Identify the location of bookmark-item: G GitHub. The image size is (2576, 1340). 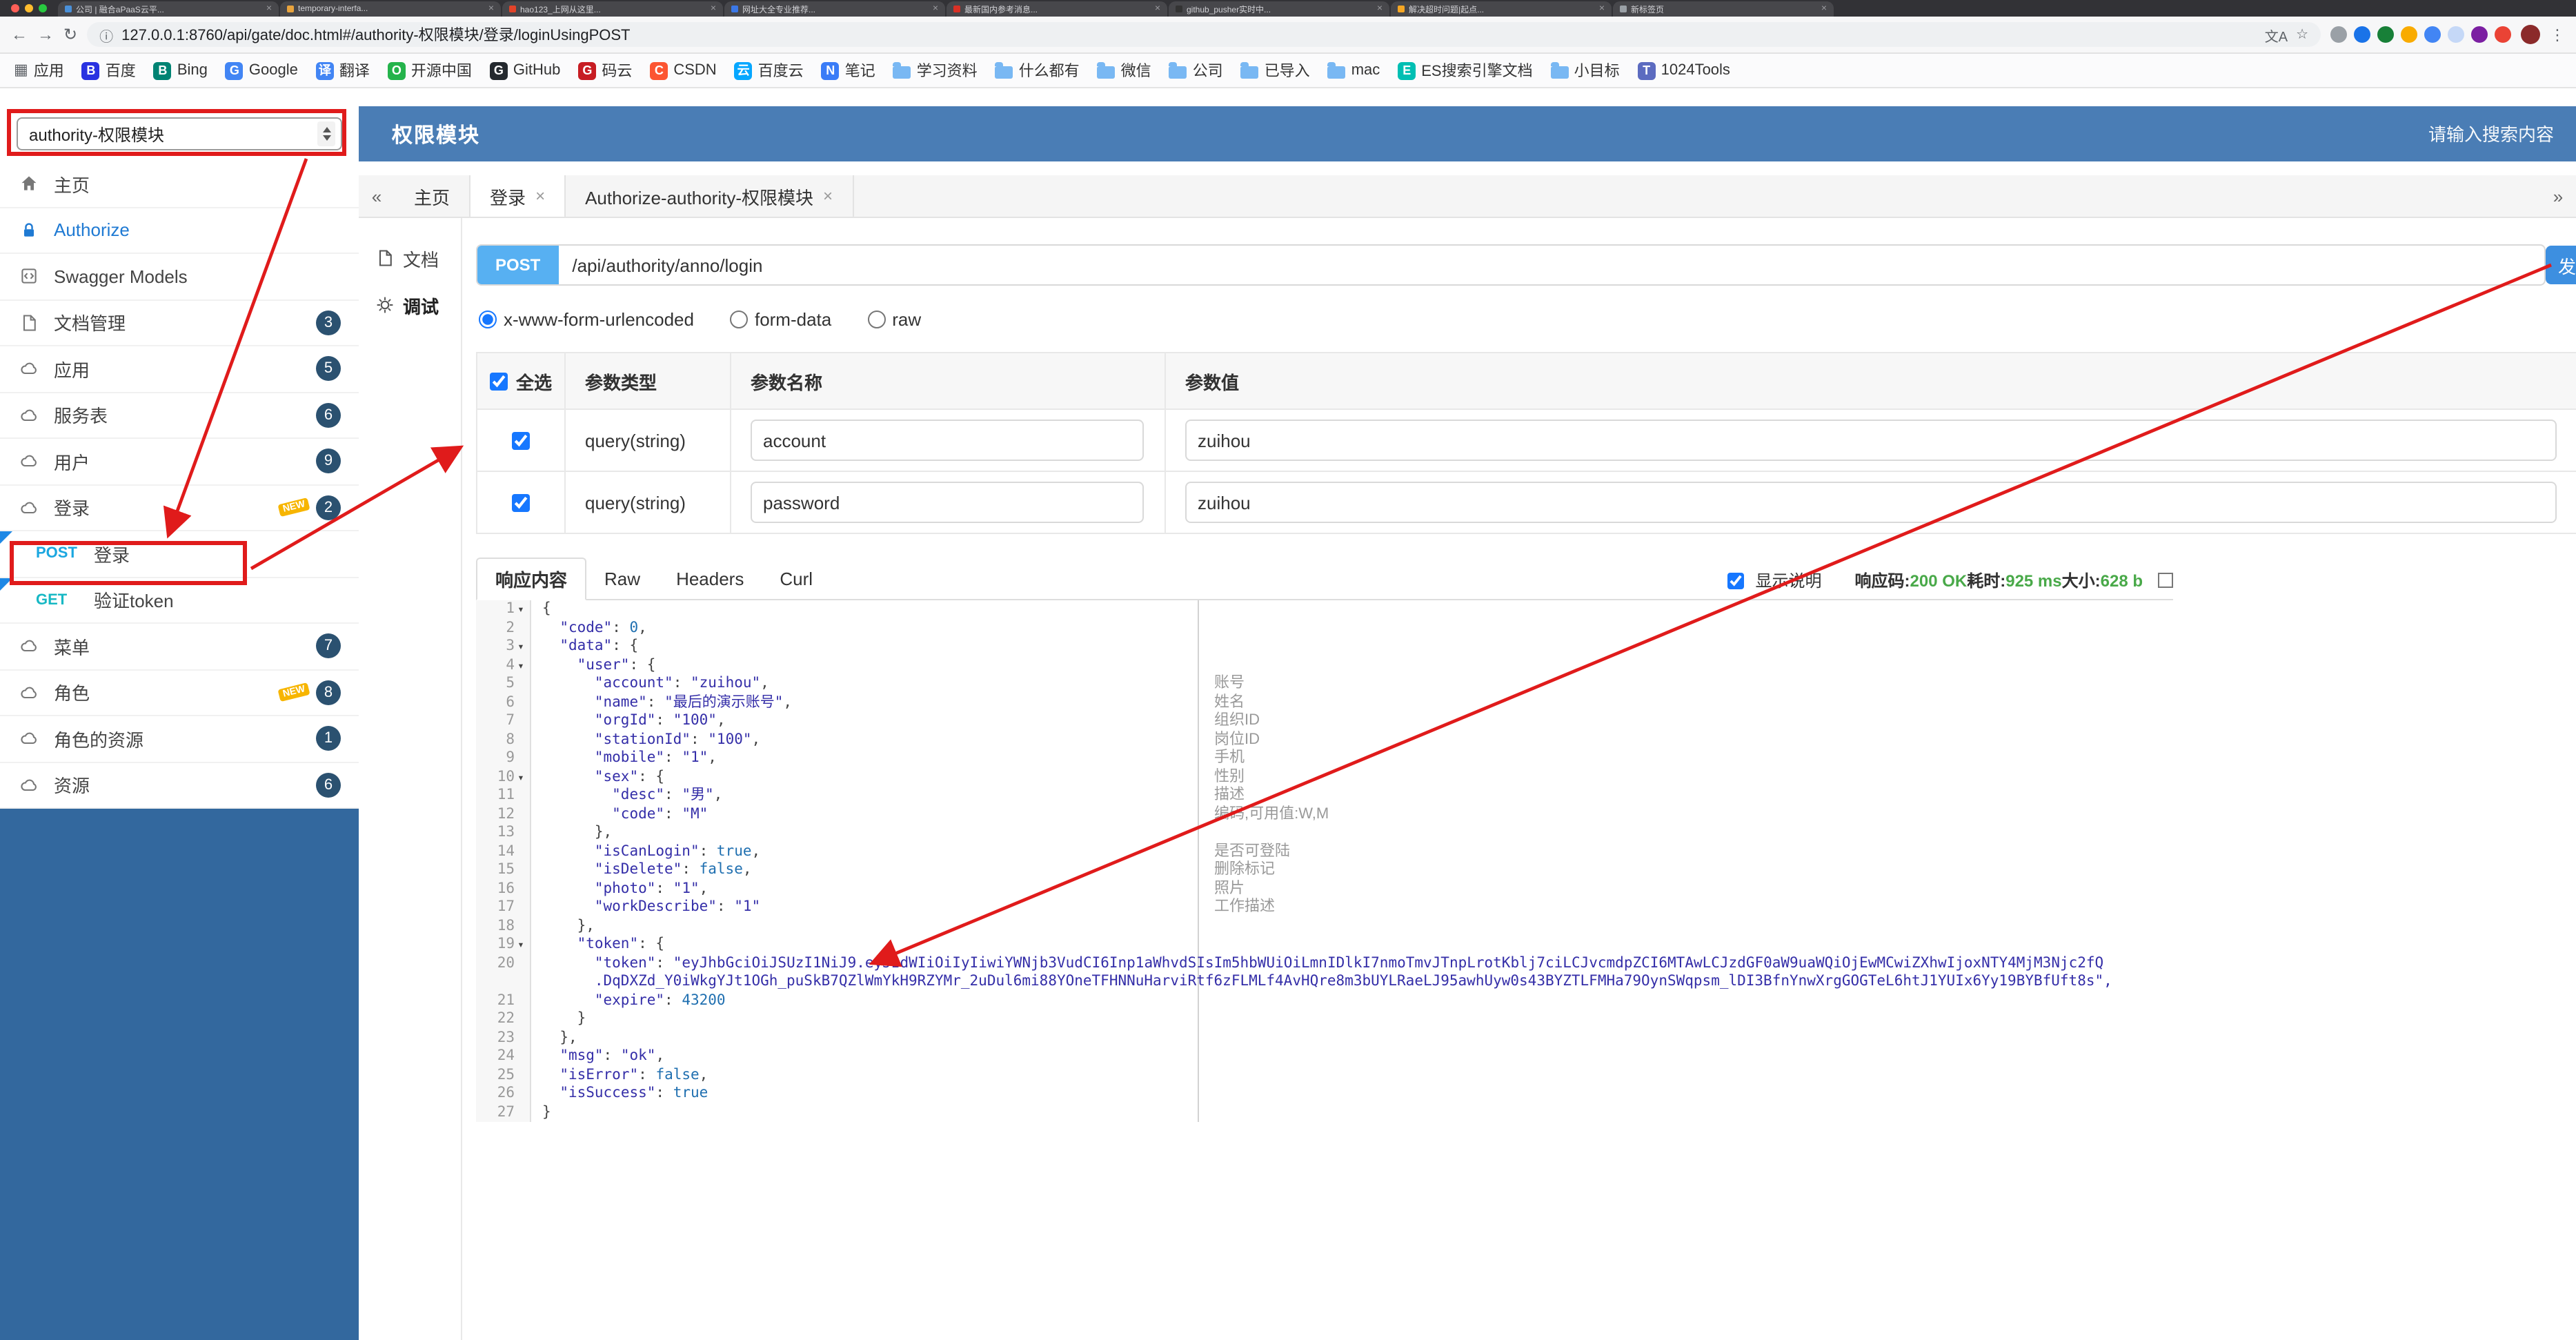
(524, 70).